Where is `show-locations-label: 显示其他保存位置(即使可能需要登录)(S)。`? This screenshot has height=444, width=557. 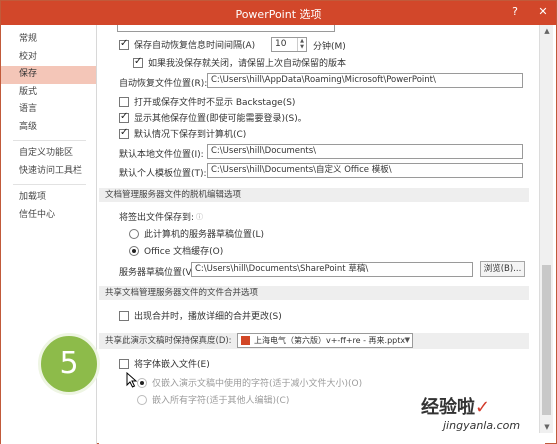 show-locations-label: 显示其他保存位置(即使可能需要登录)(S)。 is located at coordinates (220, 119).